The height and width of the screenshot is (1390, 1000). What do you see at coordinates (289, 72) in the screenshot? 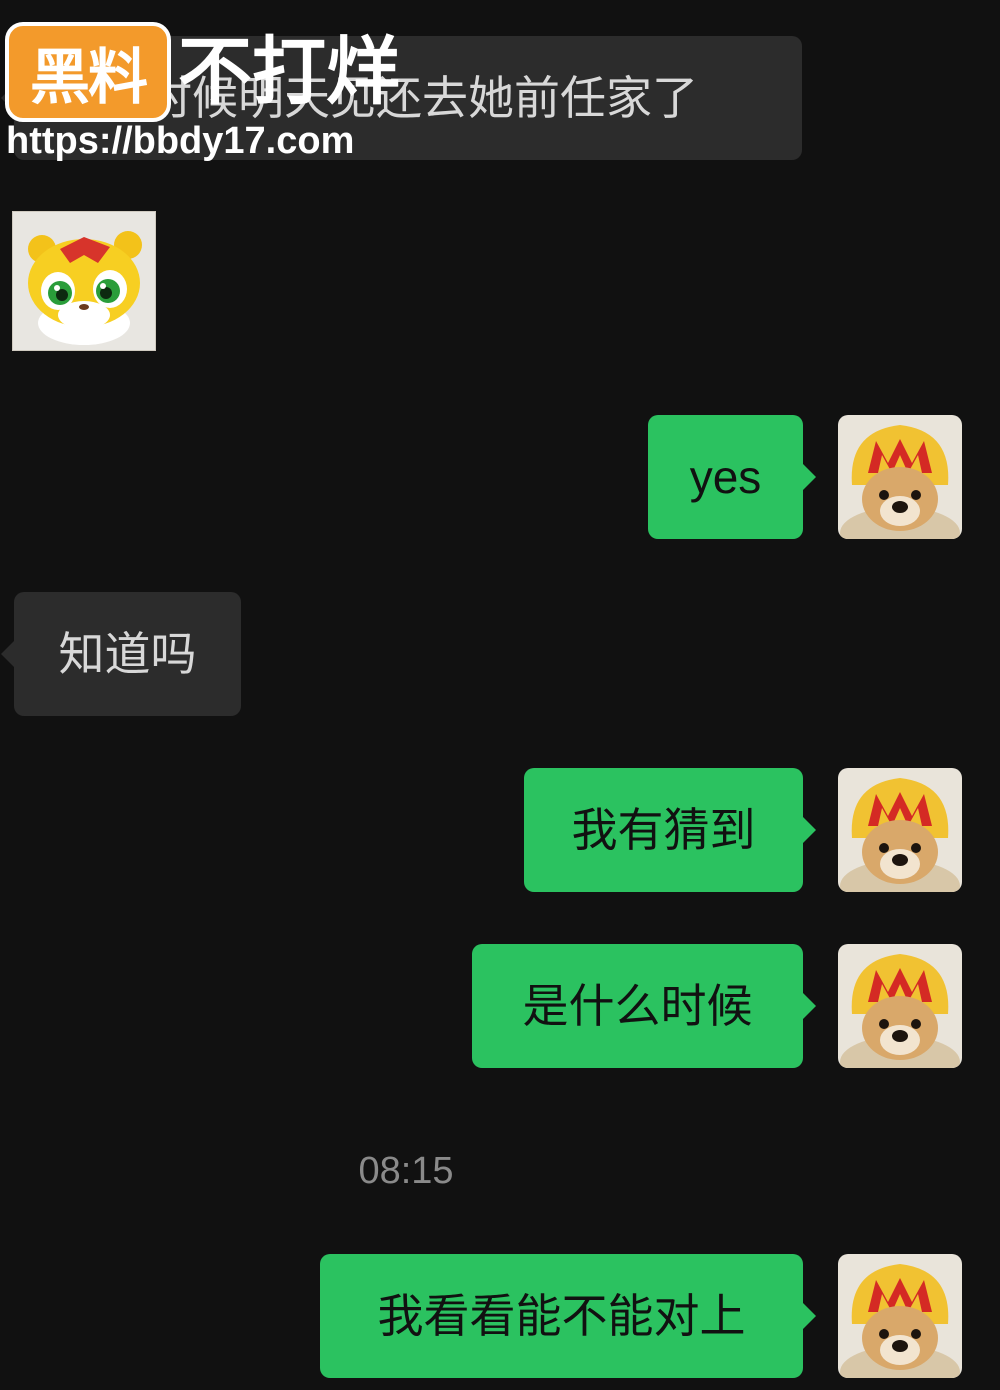
I see `watermark-text: 不打烊` at bounding box center [289, 72].